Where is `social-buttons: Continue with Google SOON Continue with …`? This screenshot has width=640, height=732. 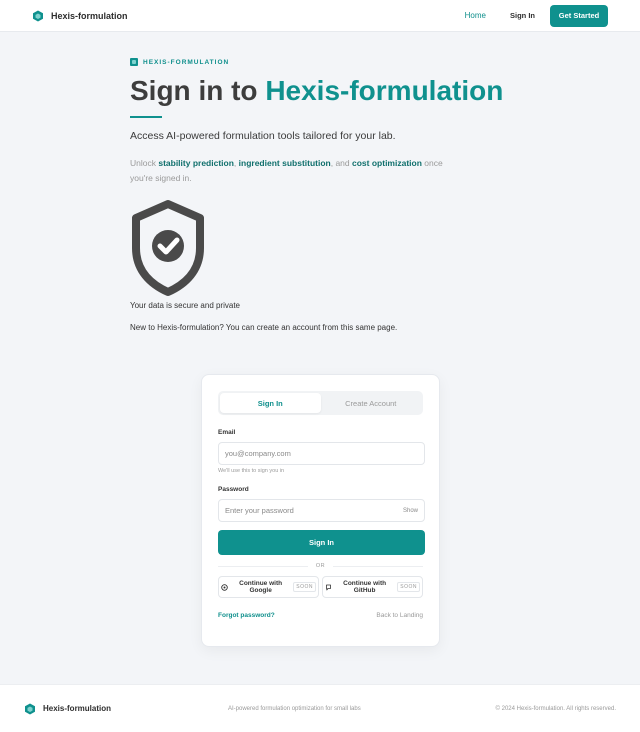 social-buttons: Continue with Google SOON Continue with … is located at coordinates (320, 587).